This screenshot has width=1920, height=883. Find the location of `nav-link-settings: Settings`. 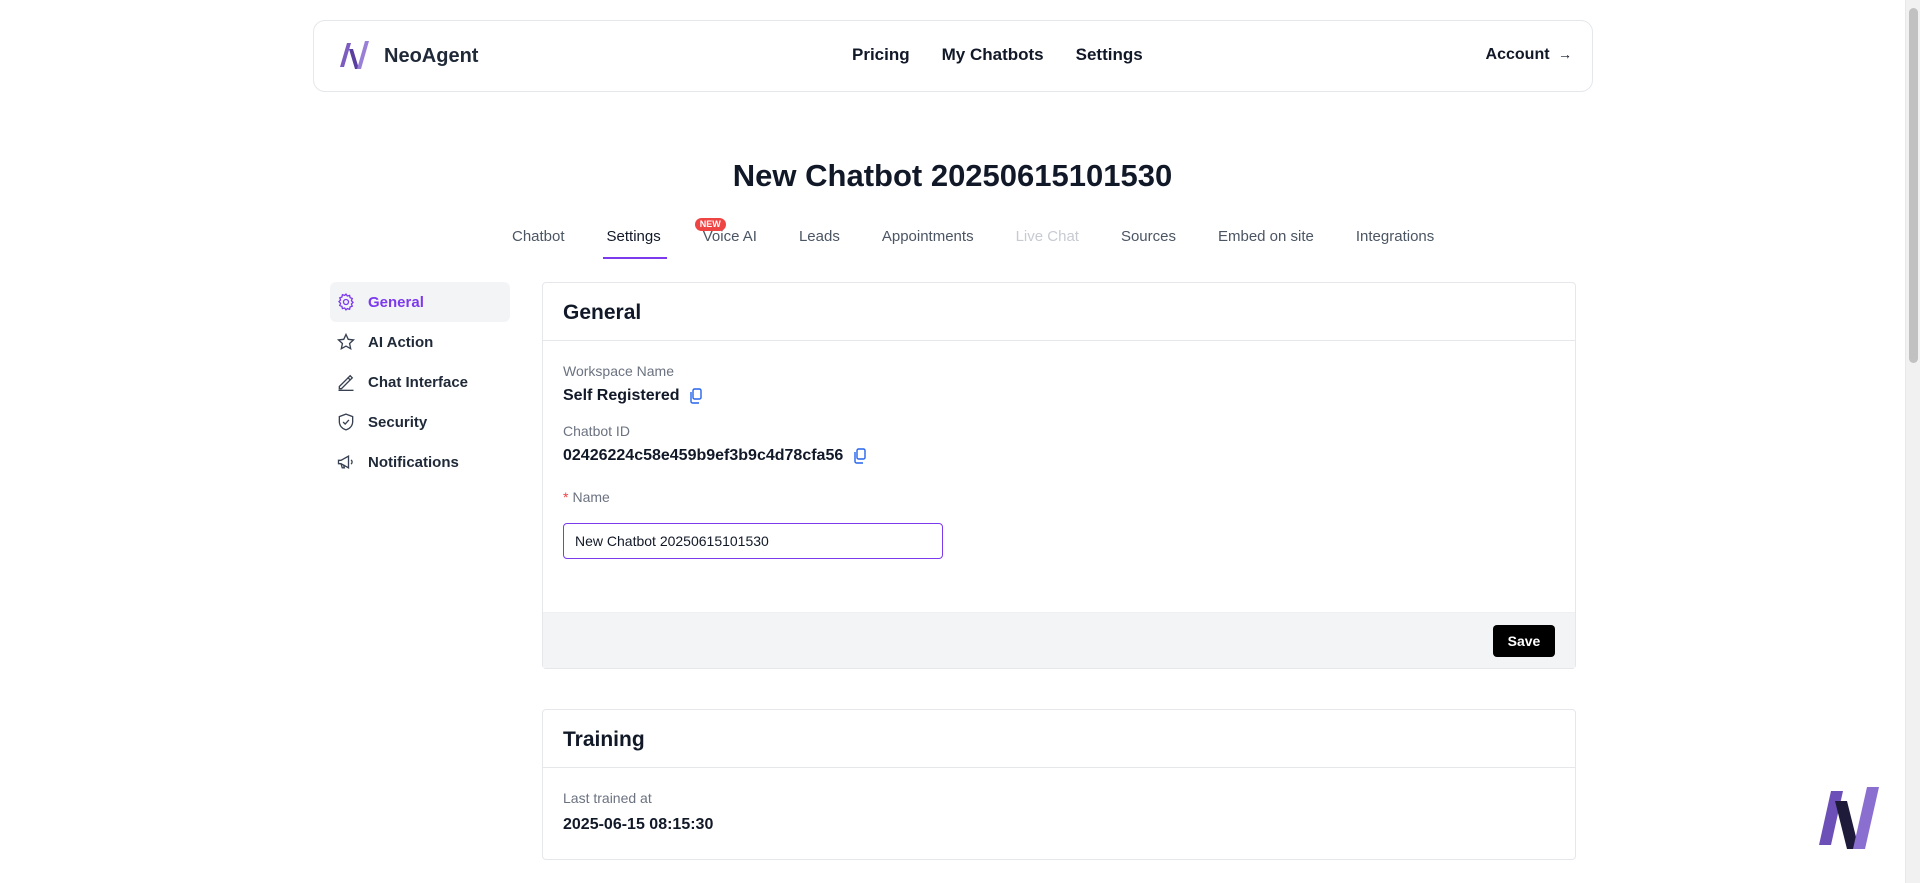

nav-link-settings: Settings is located at coordinates (1109, 55).